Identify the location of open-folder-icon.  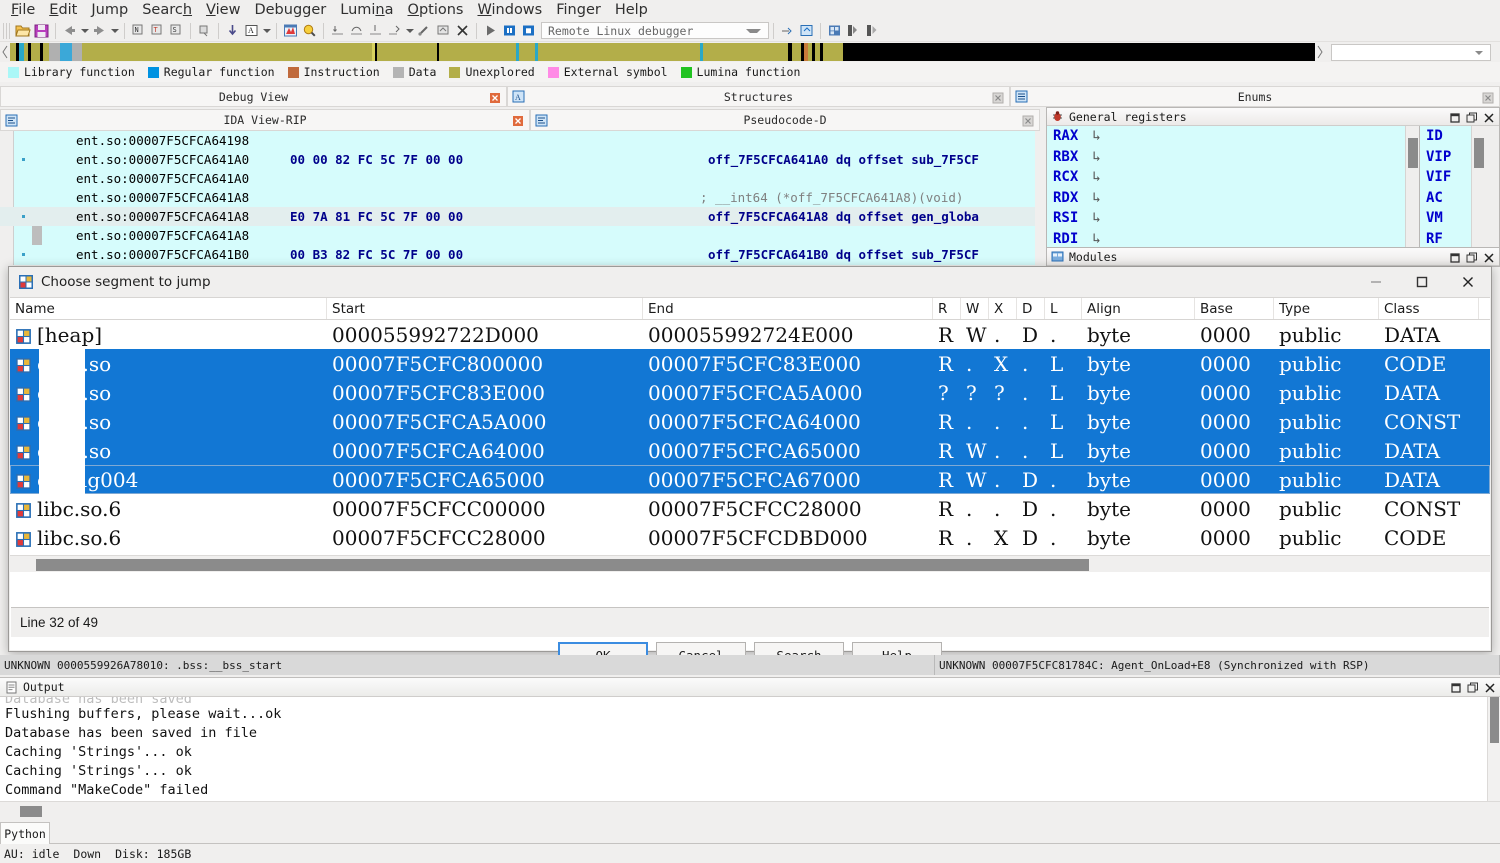
(22, 30).